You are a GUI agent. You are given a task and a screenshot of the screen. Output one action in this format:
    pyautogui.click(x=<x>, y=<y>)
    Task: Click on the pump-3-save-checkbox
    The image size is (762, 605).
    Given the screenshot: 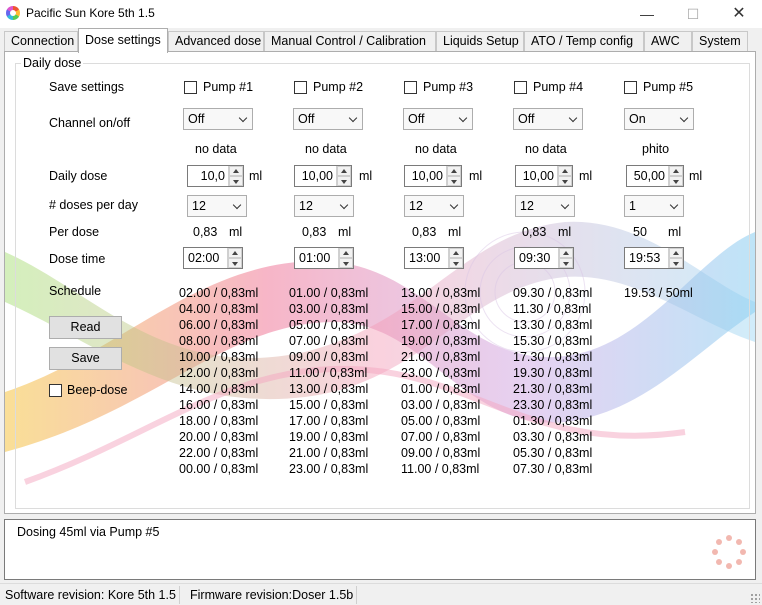 What is the action you would take?
    pyautogui.click(x=410, y=87)
    